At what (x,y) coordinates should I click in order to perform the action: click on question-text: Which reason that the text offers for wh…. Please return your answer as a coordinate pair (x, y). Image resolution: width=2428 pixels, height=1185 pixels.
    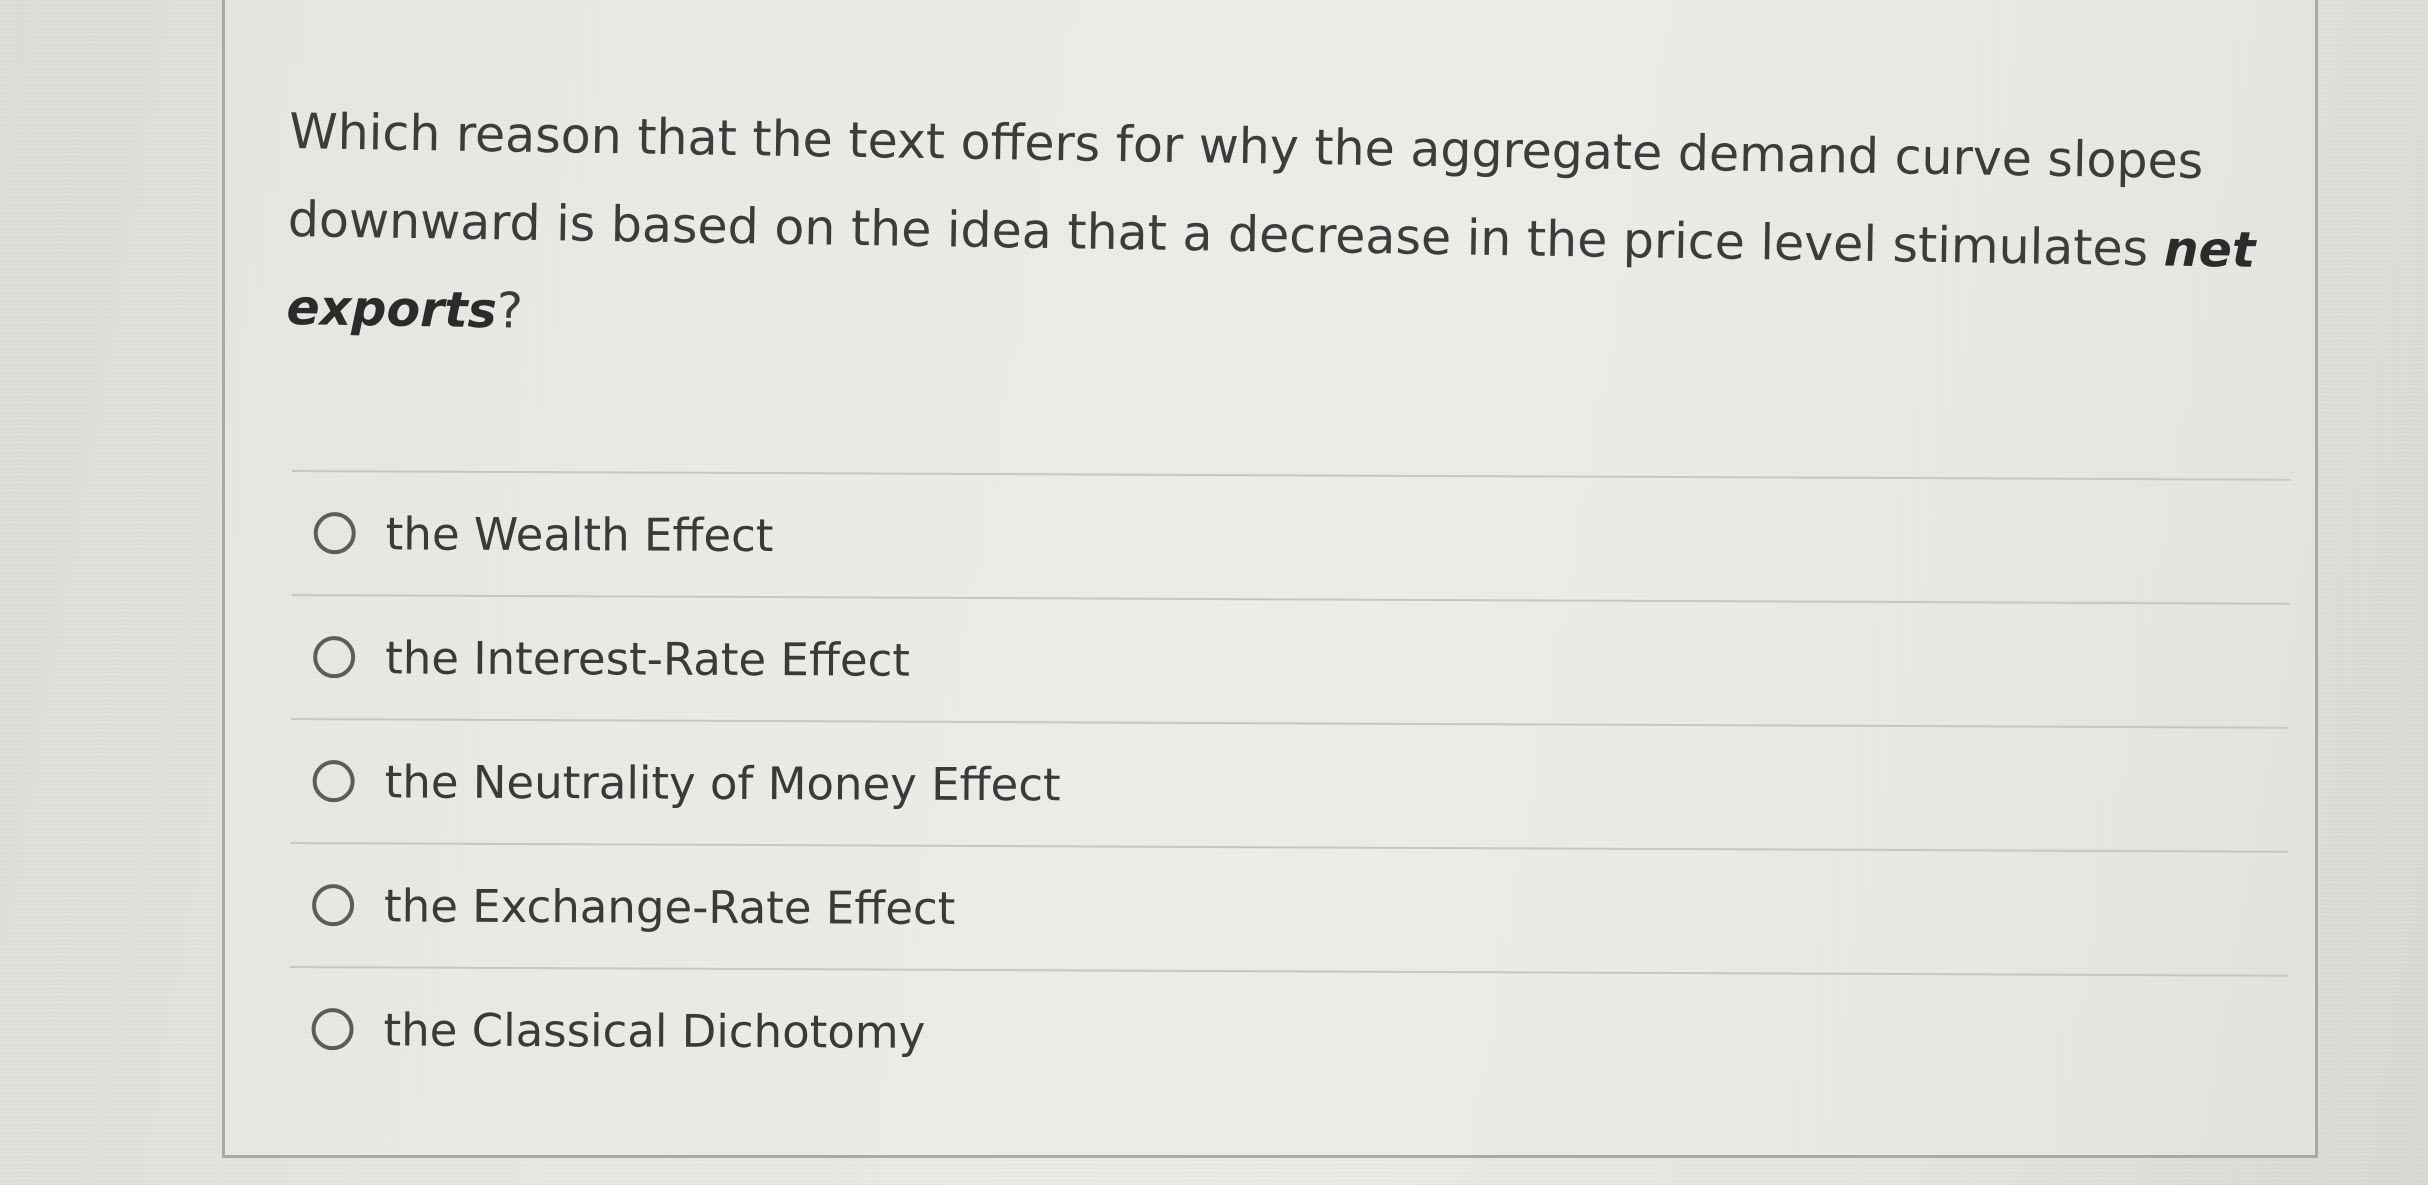
    Looking at the image, I should click on (1245, 190).